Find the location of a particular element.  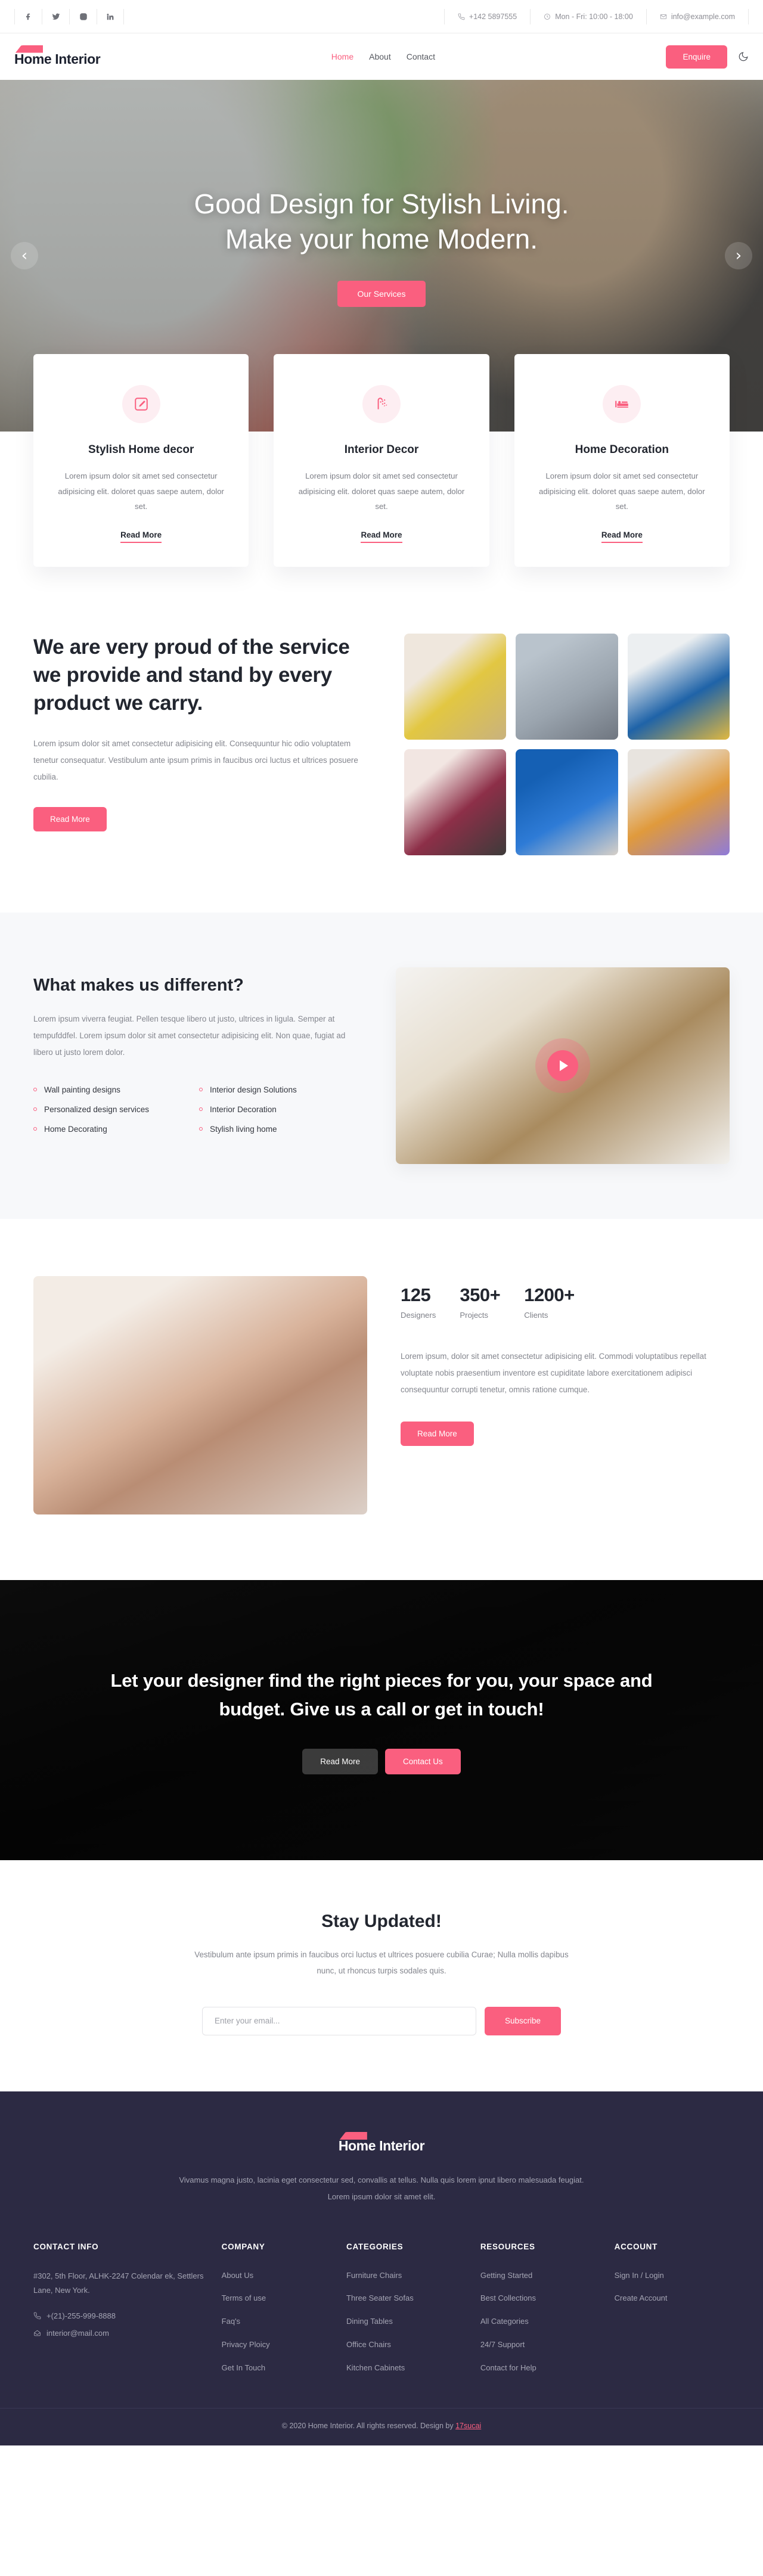

main-navigation: Home Interior Home About Contact Enquire is located at coordinates (381, 57).